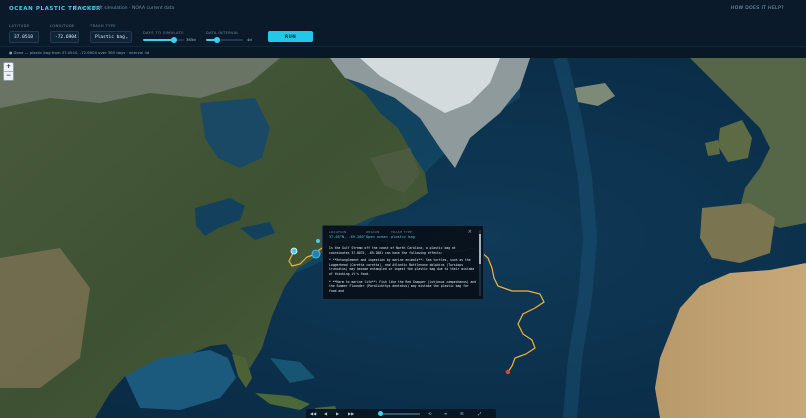  I want to click on popup-scroll-thumb, so click(480, 249).